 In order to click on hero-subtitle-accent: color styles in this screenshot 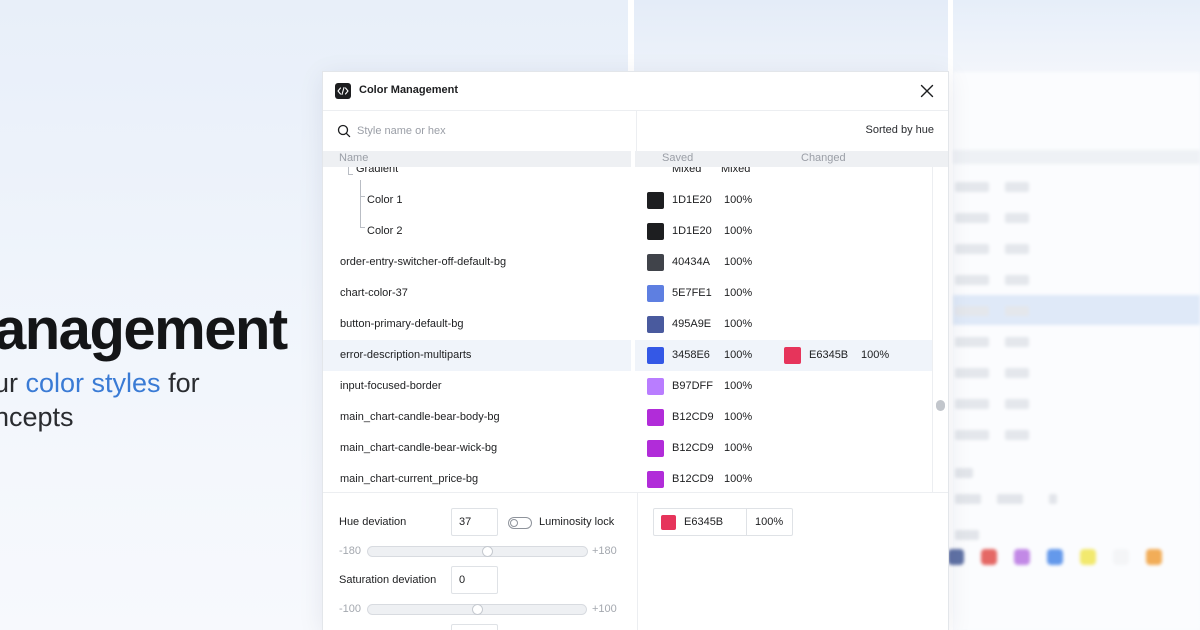, I will do `click(93, 383)`.